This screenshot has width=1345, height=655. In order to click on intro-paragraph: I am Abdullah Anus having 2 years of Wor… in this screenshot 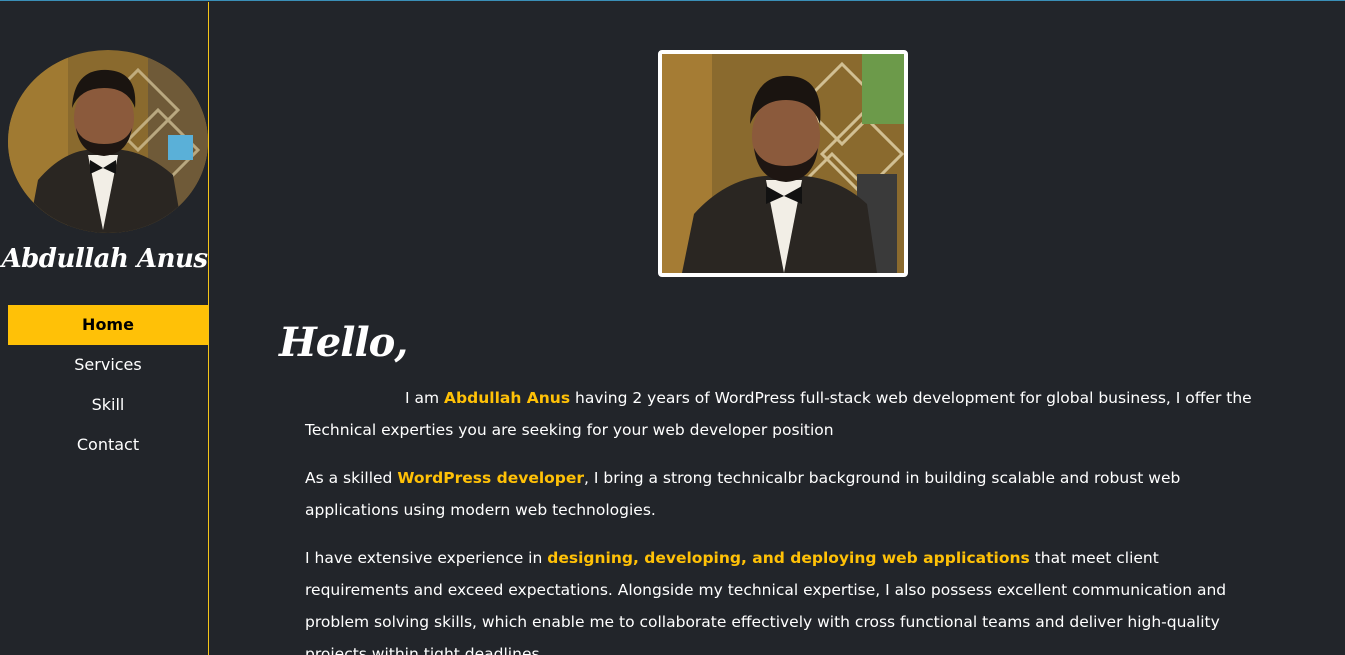, I will do `click(778, 414)`.